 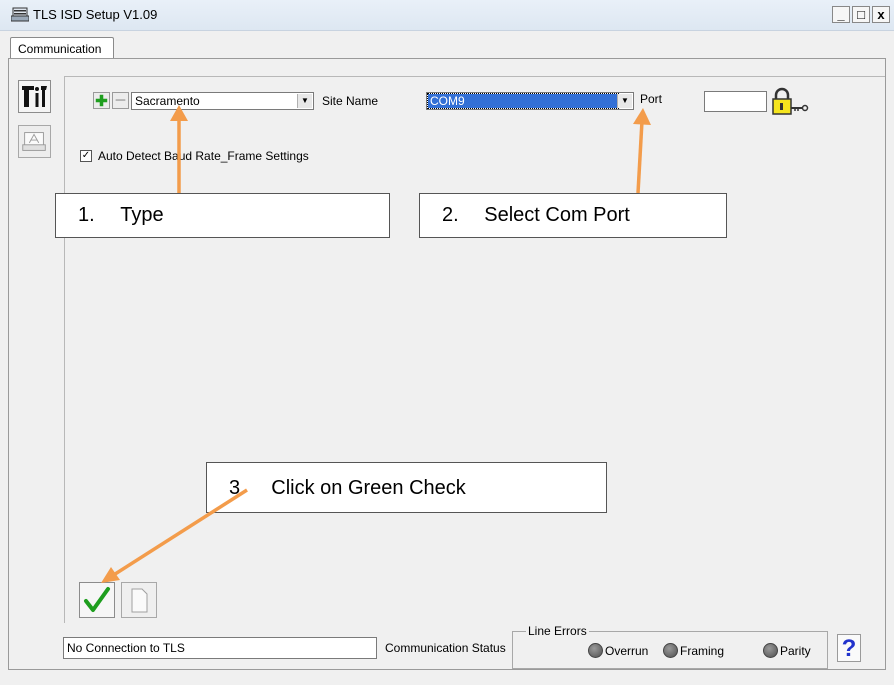 What do you see at coordinates (20, 14) in the screenshot?
I see `window-app-icon` at bounding box center [20, 14].